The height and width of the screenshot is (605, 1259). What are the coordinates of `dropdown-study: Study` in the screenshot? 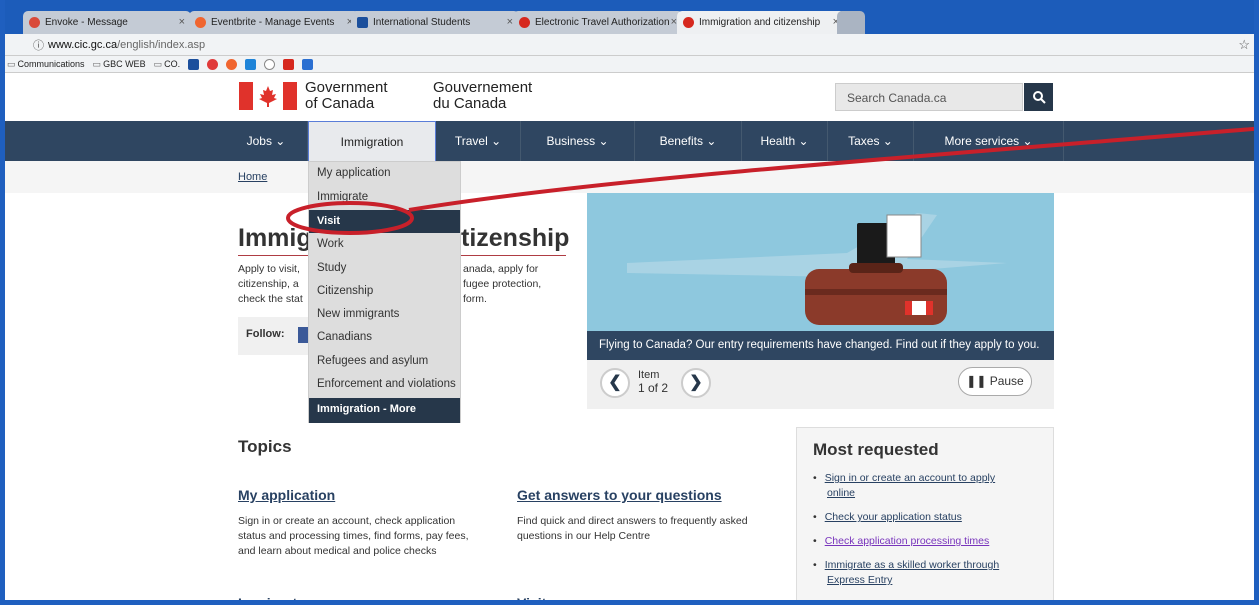 It's located at (384, 268).